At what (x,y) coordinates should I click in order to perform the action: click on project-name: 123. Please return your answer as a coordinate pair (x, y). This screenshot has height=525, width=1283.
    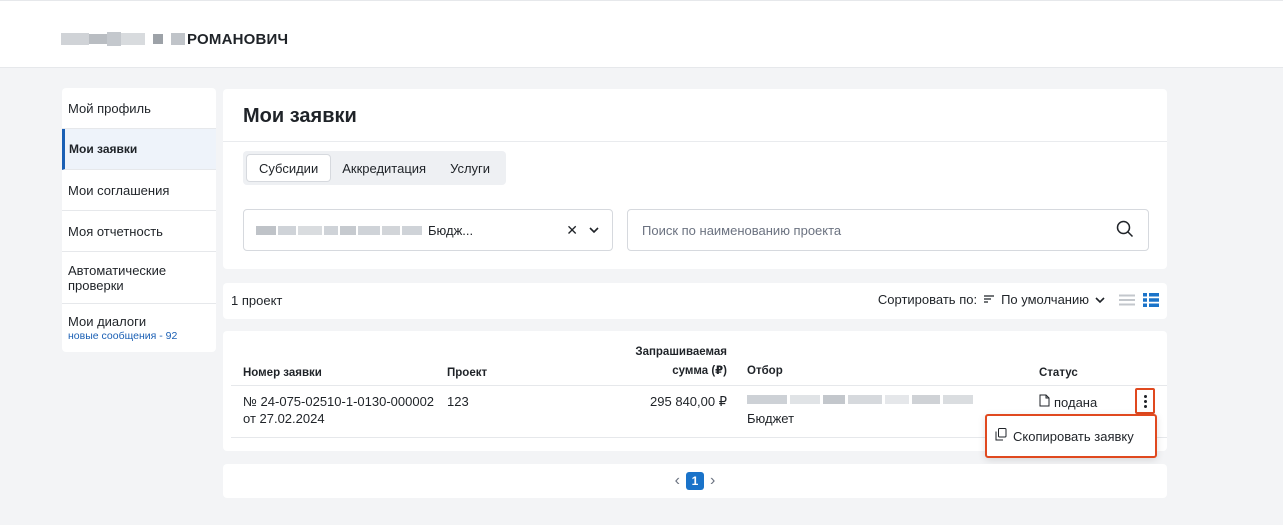
    Looking at the image, I should click on (458, 401).